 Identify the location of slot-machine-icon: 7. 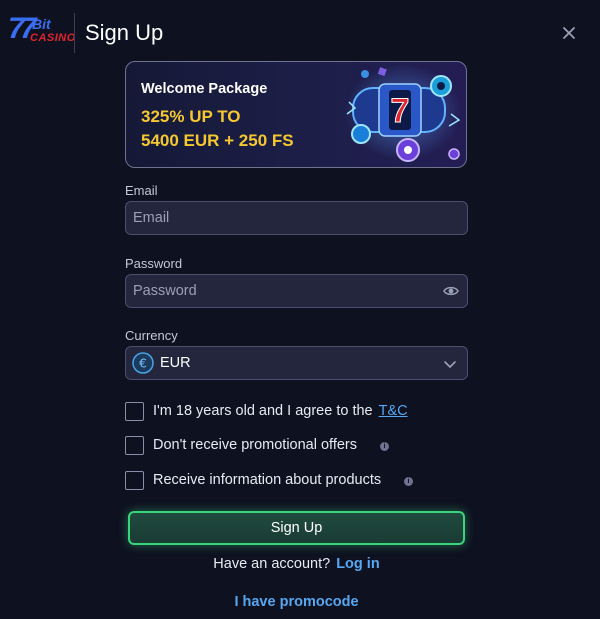
(403, 114).